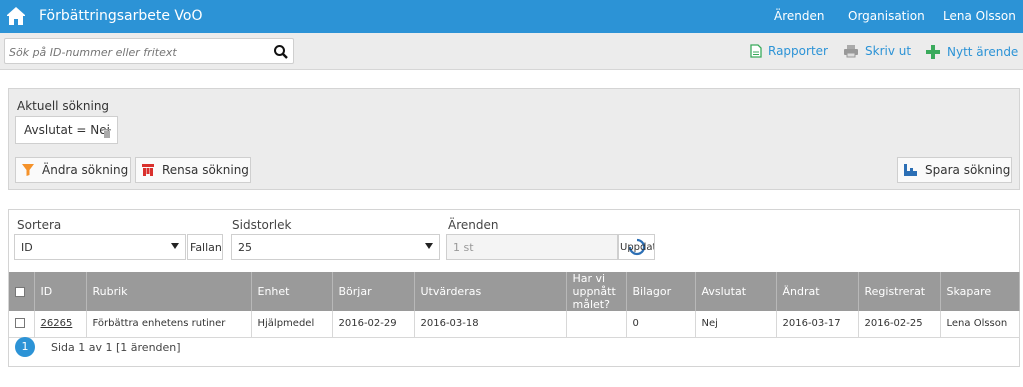  Describe the element at coordinates (169, 324) in the screenshot. I see `table-cell: Förbättra enhetens rutiner` at that location.